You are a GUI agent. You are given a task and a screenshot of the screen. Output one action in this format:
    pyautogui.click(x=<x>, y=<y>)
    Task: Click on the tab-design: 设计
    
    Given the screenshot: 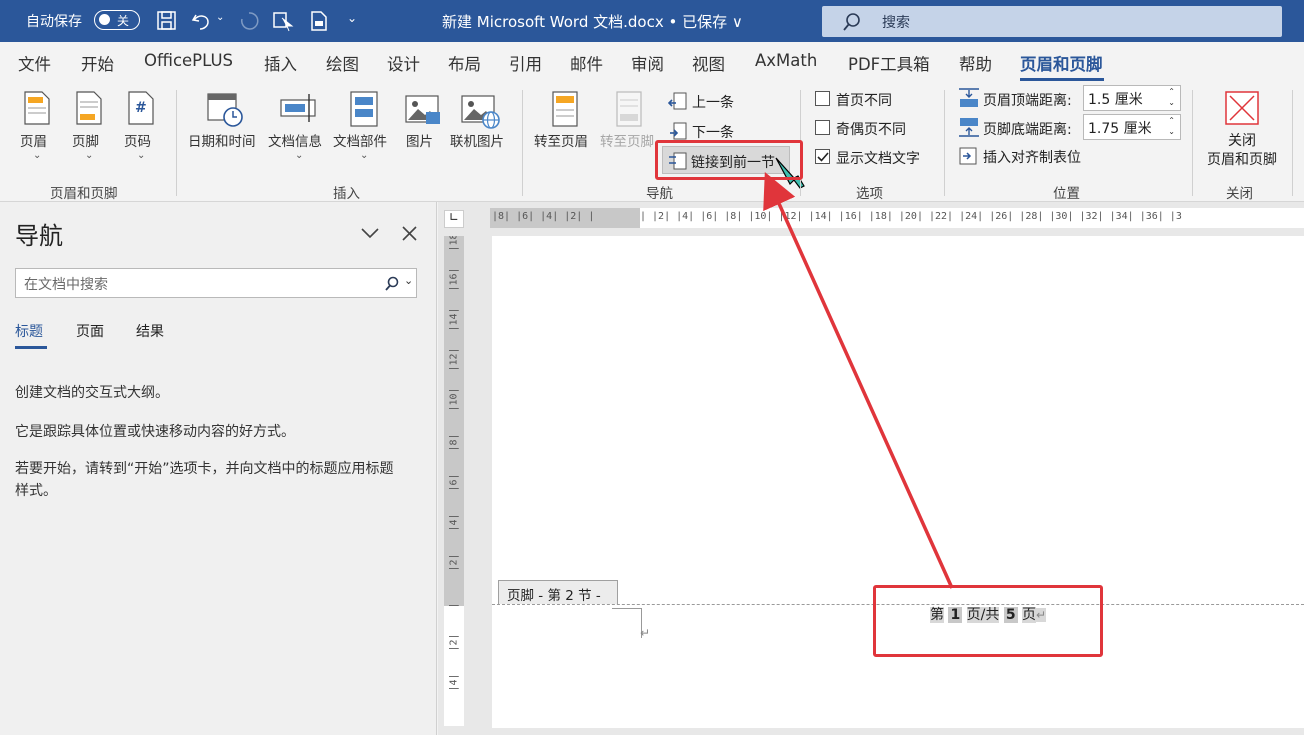 What is the action you would take?
    pyautogui.click(x=403, y=63)
    